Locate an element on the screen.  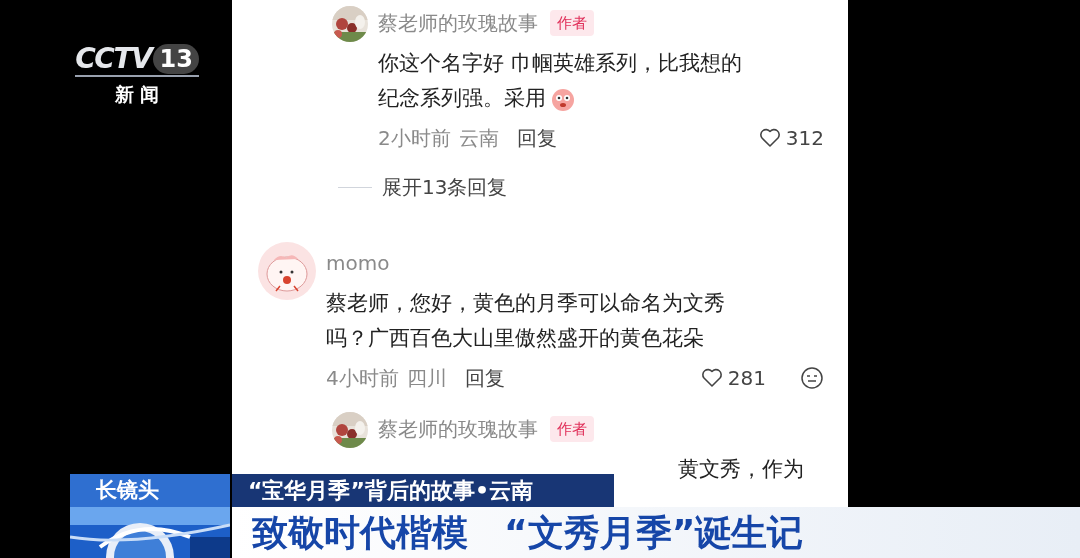
expand-replies-link: 展开13条回复 is located at coordinates (445, 187).